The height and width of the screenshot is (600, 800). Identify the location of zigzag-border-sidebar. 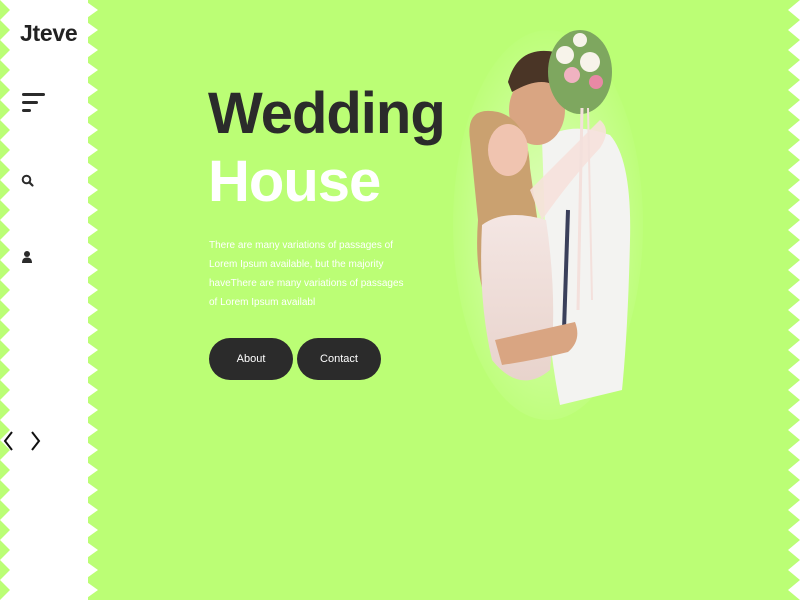
(91, 300).